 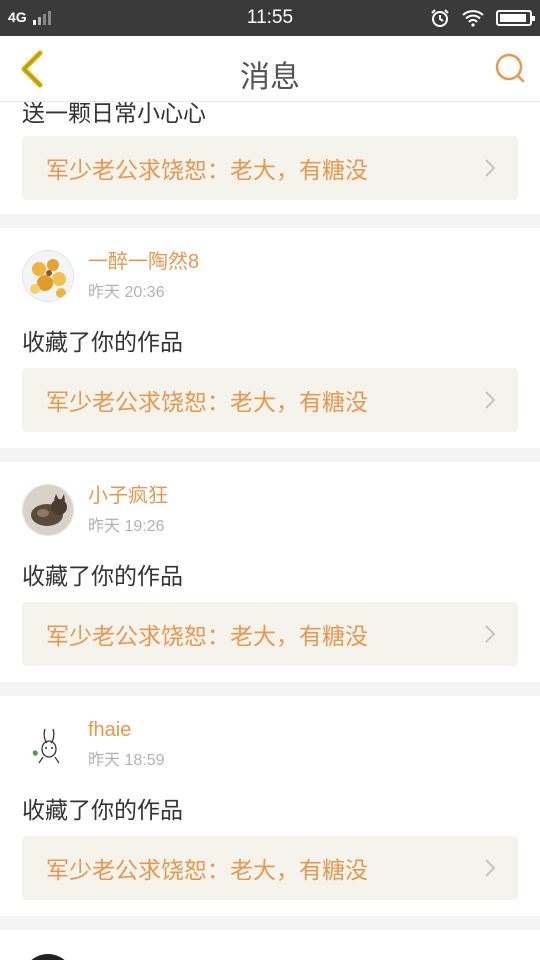 I want to click on status-icons, so click(x=482, y=18).